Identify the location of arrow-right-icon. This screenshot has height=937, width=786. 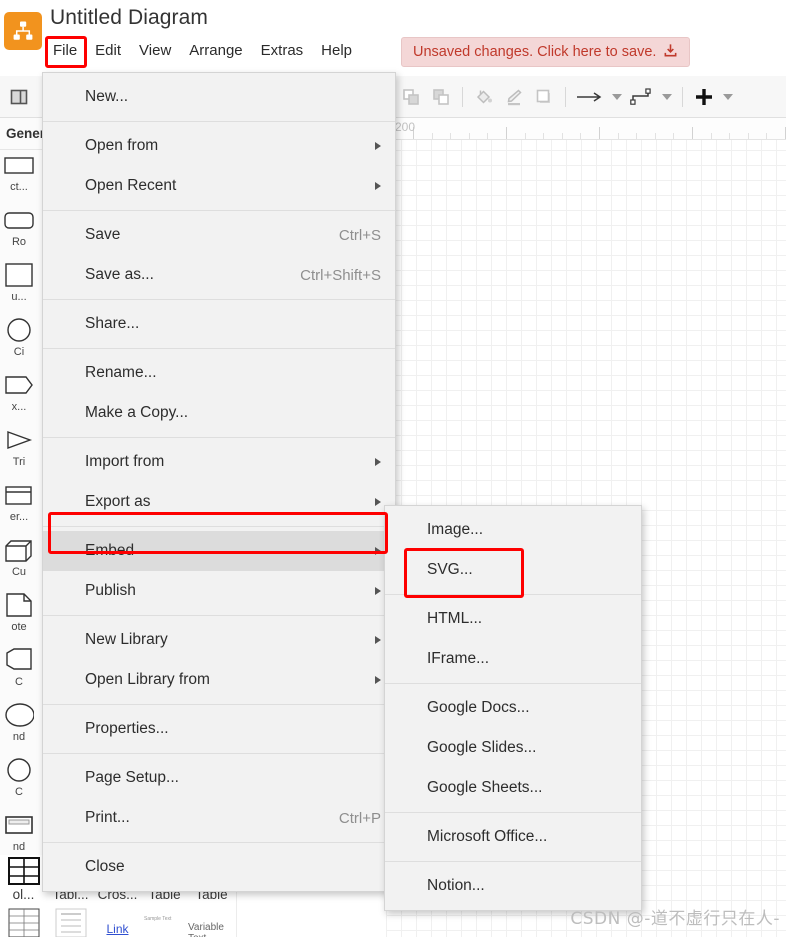
(590, 97).